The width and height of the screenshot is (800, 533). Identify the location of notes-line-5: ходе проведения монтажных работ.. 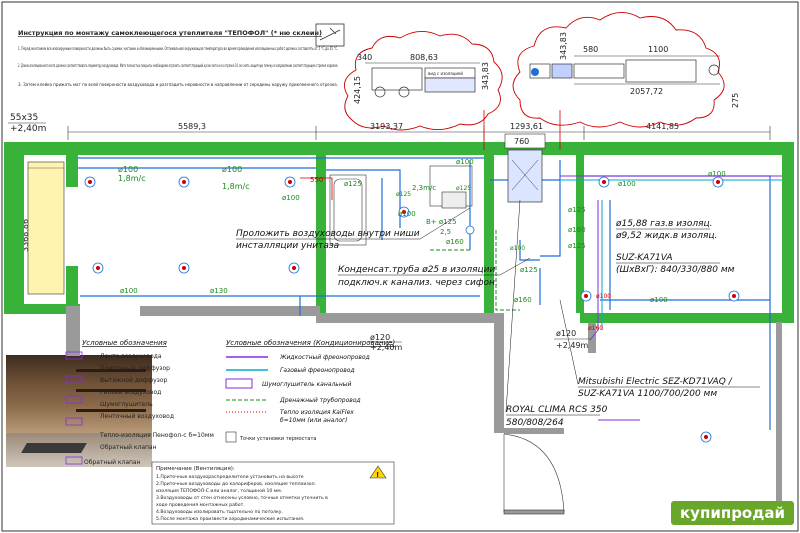
(200, 505).